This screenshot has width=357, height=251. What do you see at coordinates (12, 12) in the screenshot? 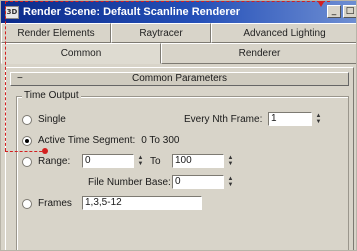
I see `app-icon: 3D` at bounding box center [12, 12].